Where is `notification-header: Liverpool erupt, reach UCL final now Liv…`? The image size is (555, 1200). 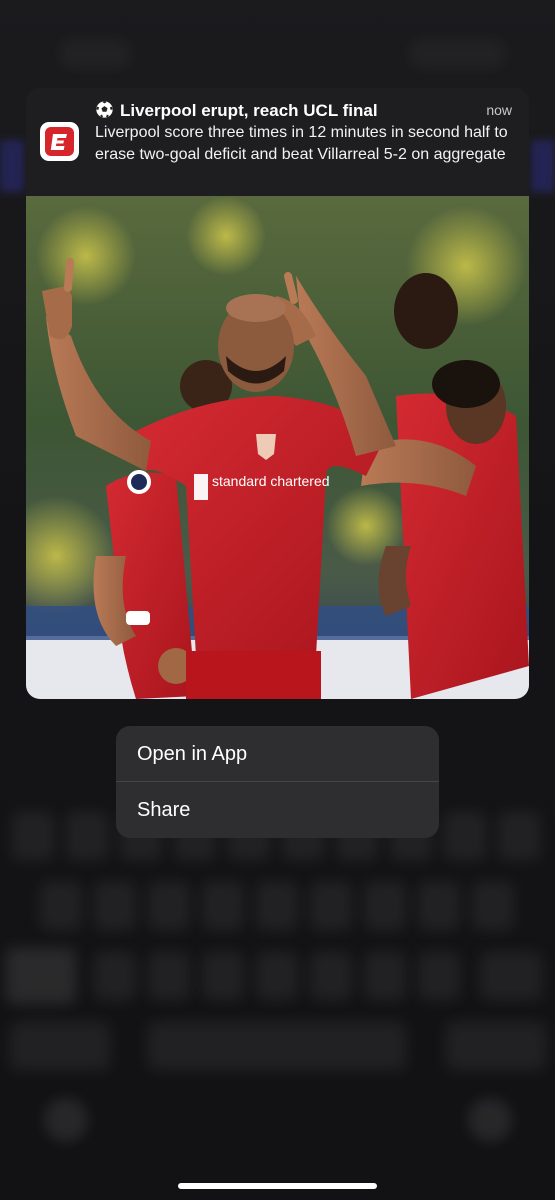 notification-header: Liverpool erupt, reach UCL final now Liv… is located at coordinates (277, 142).